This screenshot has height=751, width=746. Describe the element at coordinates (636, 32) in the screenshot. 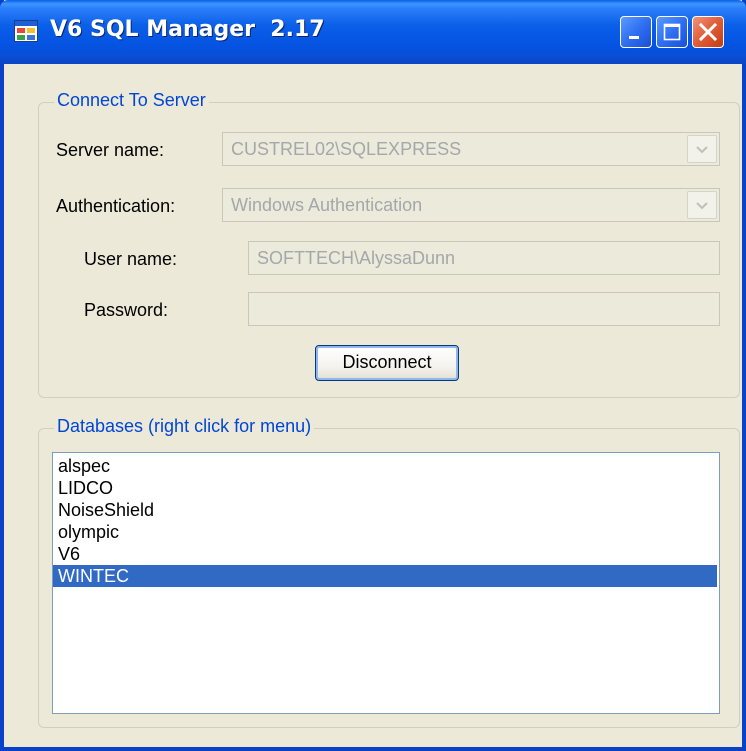

I see `minimize-button` at that location.